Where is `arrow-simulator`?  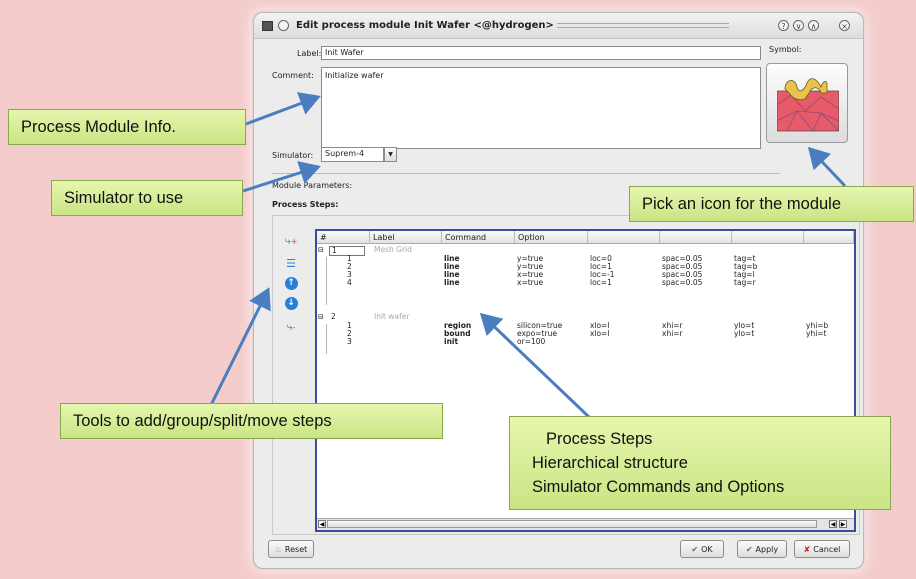
arrow-simulator is located at coordinates (281, 177).